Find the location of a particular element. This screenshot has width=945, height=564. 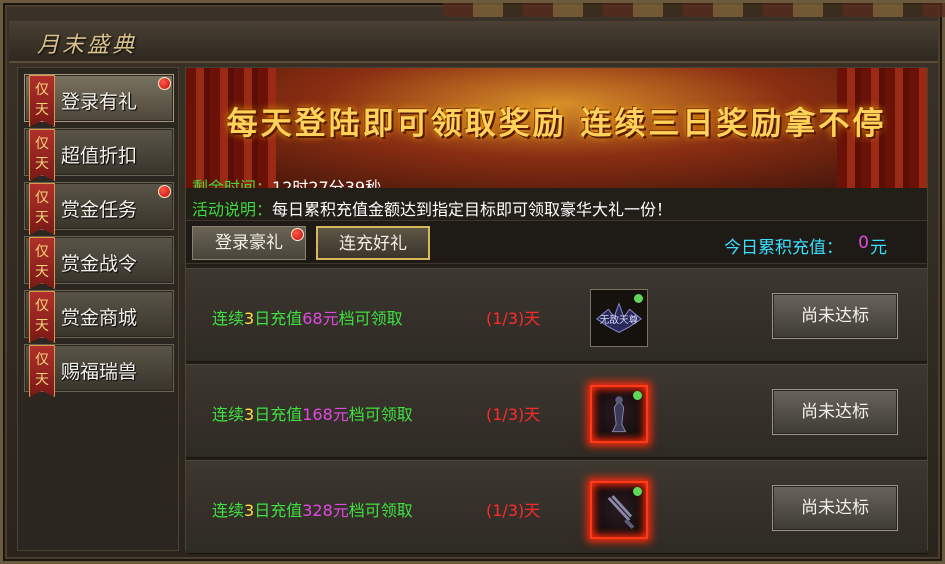

recharge-unit: 元 is located at coordinates (878, 248).